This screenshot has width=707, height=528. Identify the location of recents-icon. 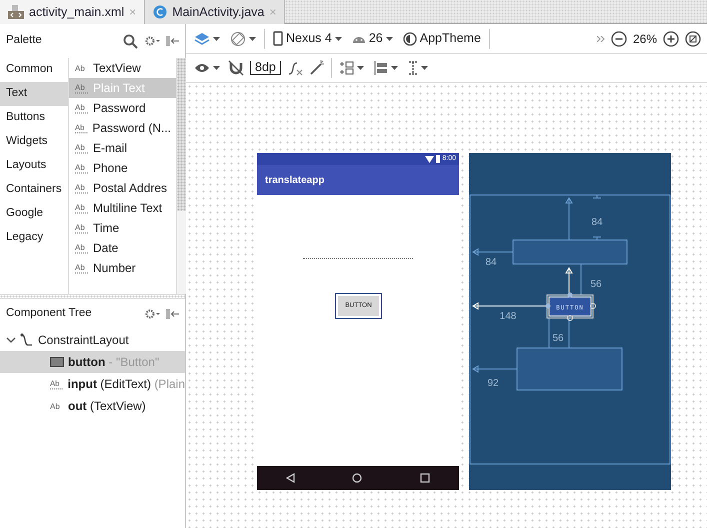
(425, 478).